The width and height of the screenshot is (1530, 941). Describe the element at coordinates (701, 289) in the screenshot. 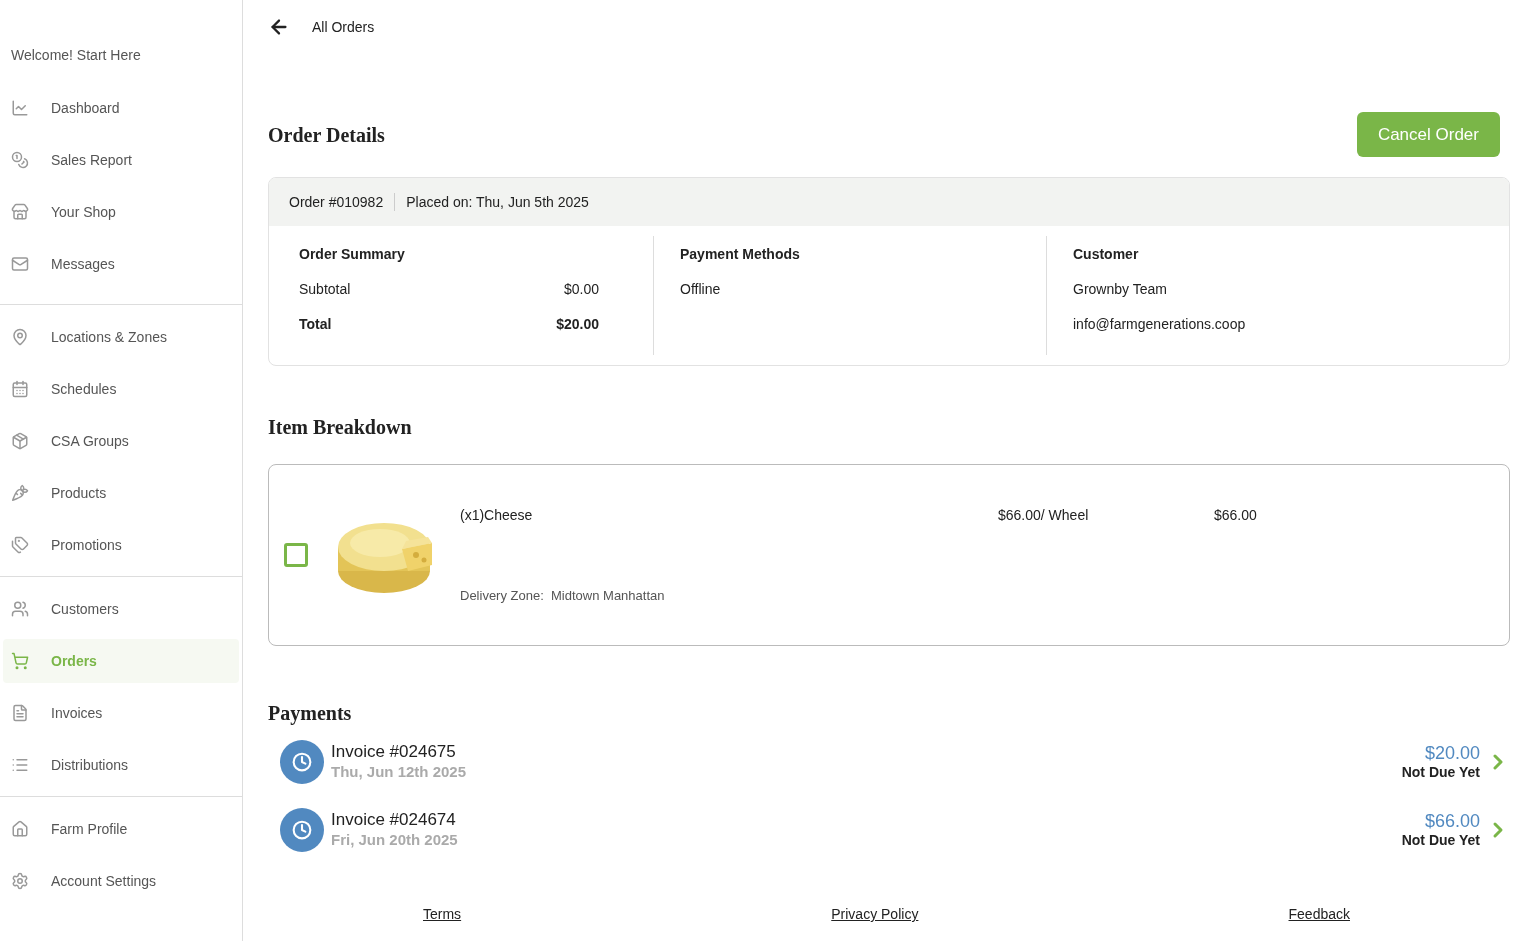

I see `payment-method: Offline` at that location.